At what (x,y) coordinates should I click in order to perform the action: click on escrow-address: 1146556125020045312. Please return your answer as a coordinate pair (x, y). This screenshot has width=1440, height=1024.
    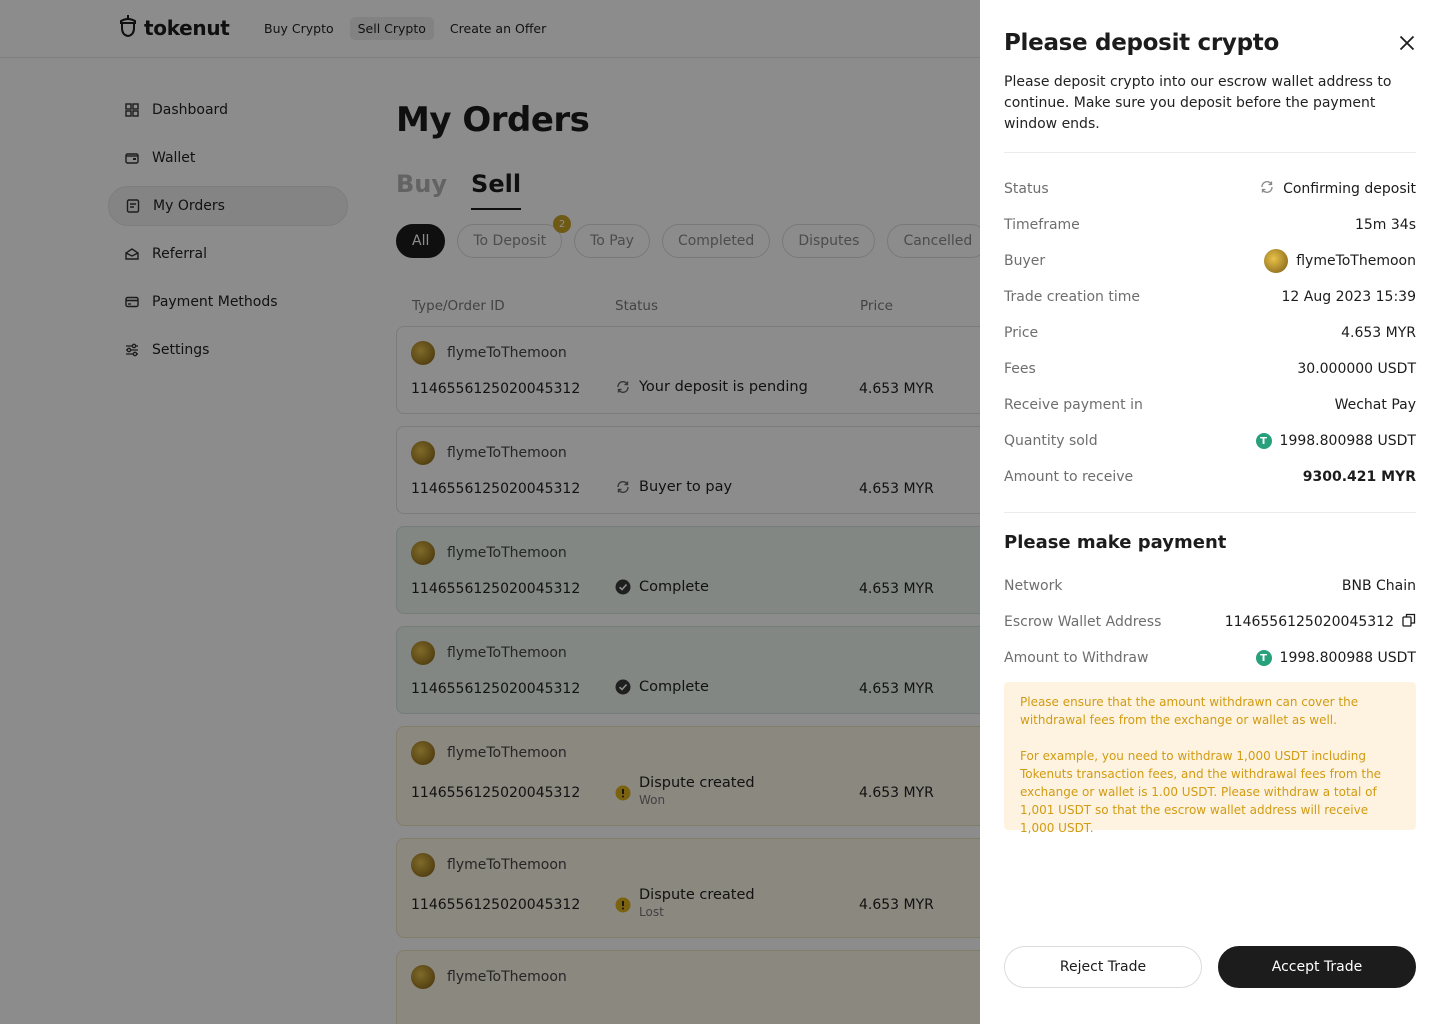
    Looking at the image, I should click on (1309, 622).